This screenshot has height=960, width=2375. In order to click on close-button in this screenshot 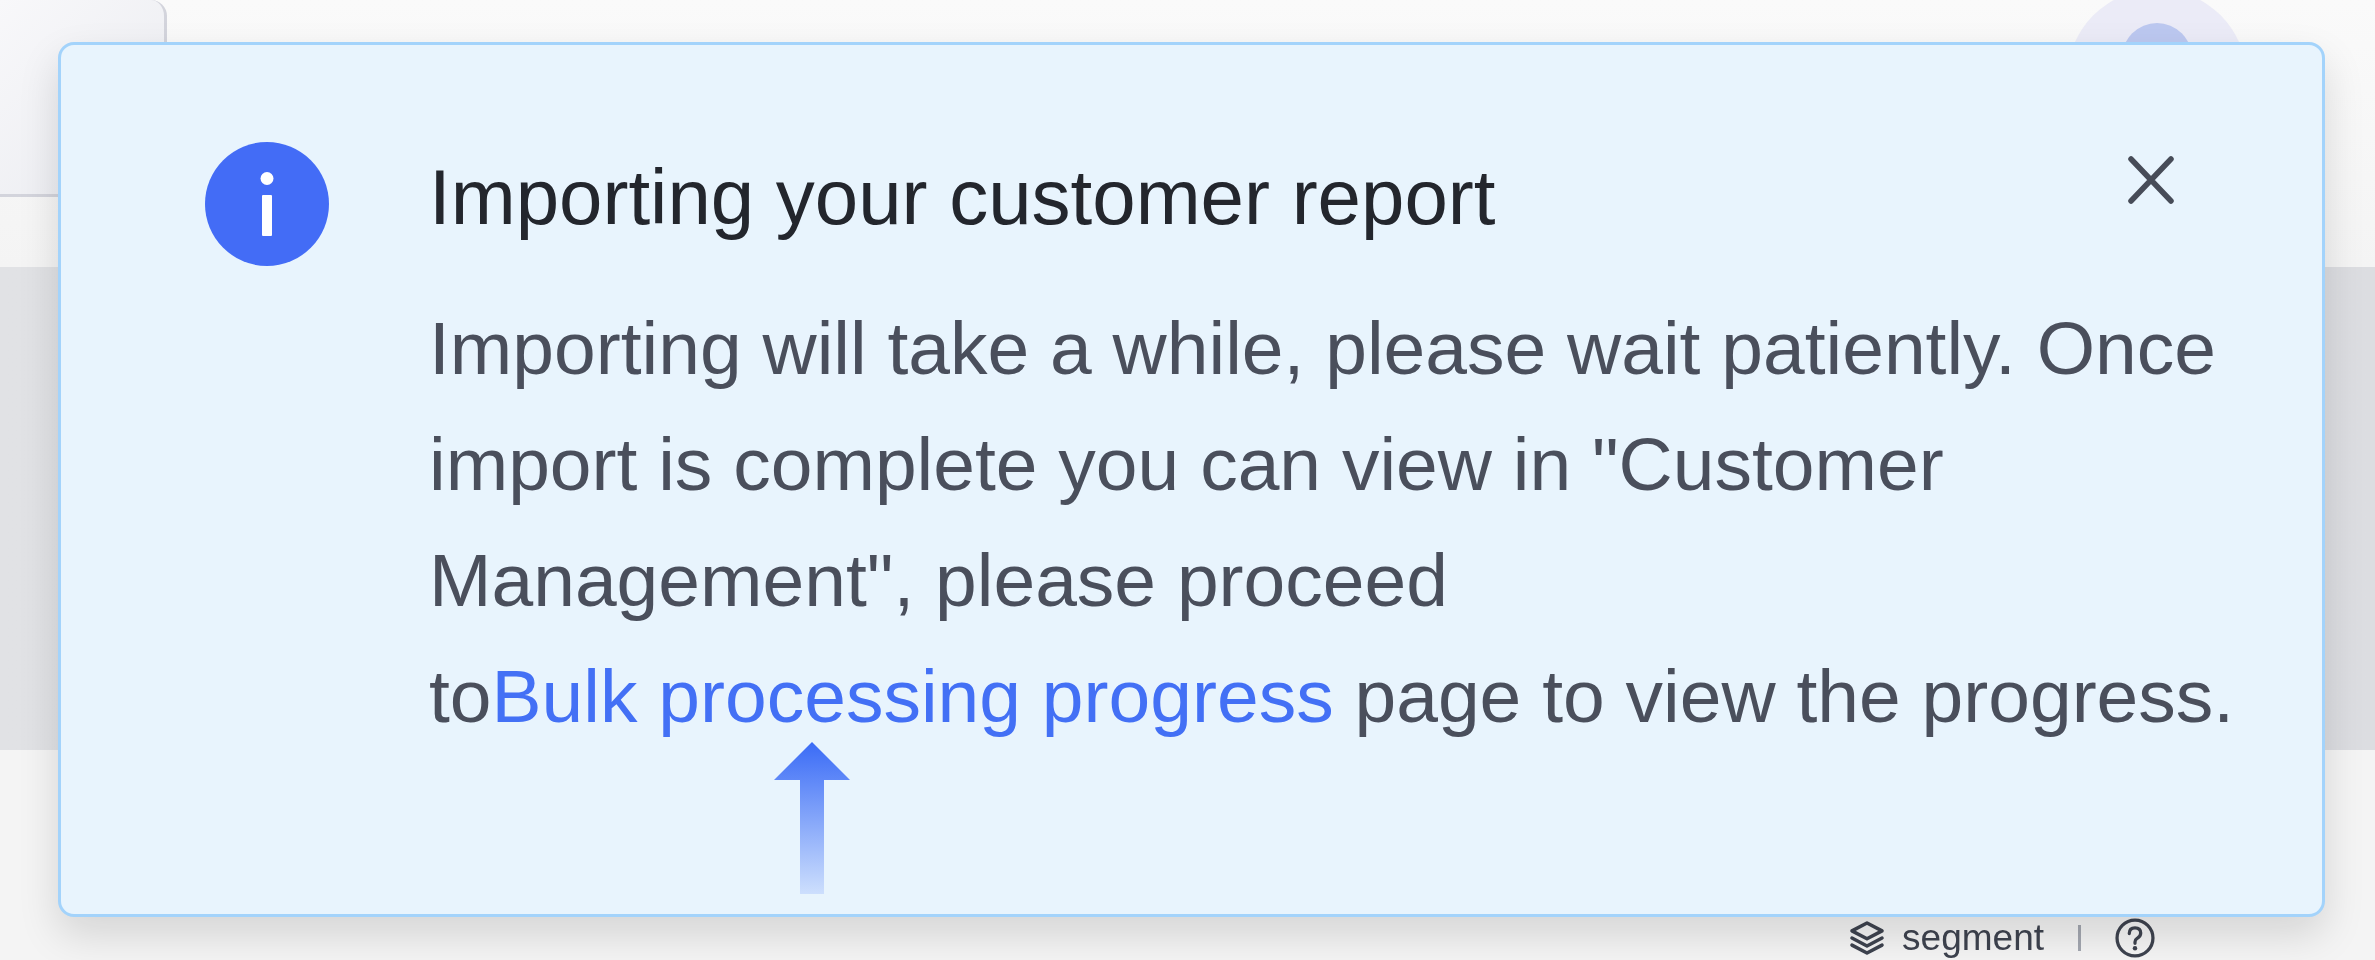, I will do `click(2151, 180)`.